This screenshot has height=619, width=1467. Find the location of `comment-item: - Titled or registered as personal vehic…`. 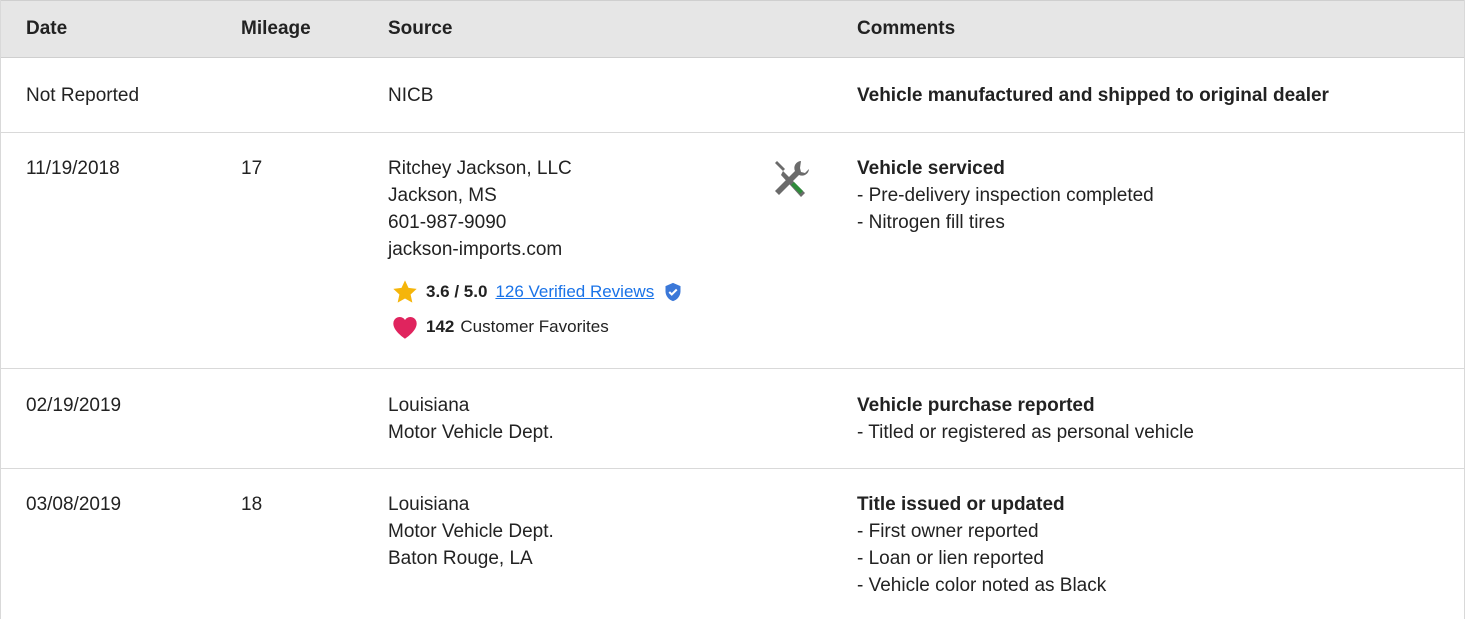

comment-item: - Titled or registered as personal vehic… is located at coordinates (1025, 432).